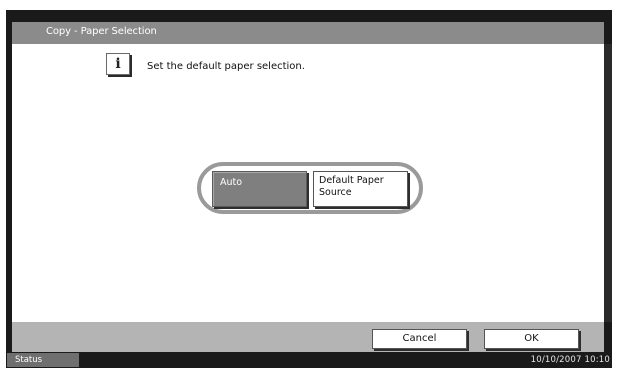 This screenshot has height=372, width=618. Describe the element at coordinates (531, 339) in the screenshot. I see `ok-button: OK` at that location.